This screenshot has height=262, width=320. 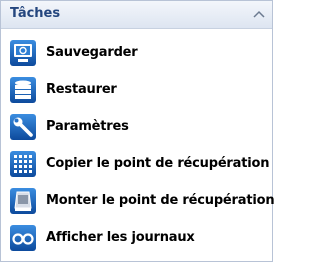 What do you see at coordinates (23, 201) in the screenshot?
I see `drive-mount-icon` at bounding box center [23, 201].